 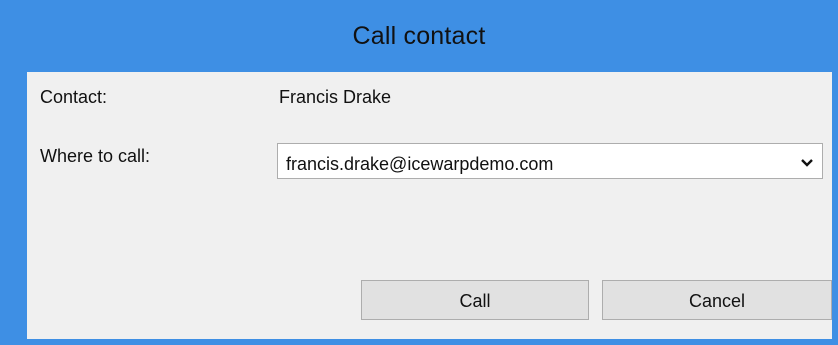 What do you see at coordinates (95, 156) in the screenshot?
I see `where-to-call-label: Where to call:` at bounding box center [95, 156].